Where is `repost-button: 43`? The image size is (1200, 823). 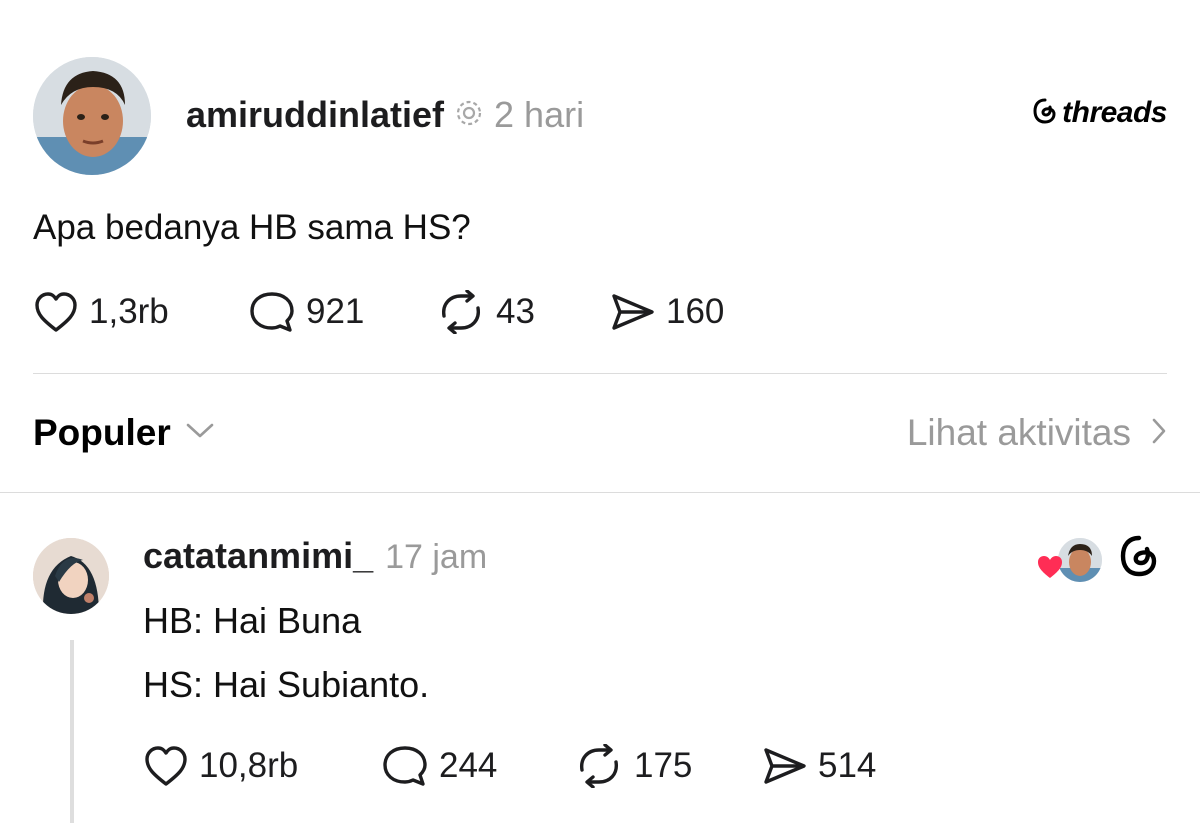 repost-button: 43 is located at coordinates (485, 312).